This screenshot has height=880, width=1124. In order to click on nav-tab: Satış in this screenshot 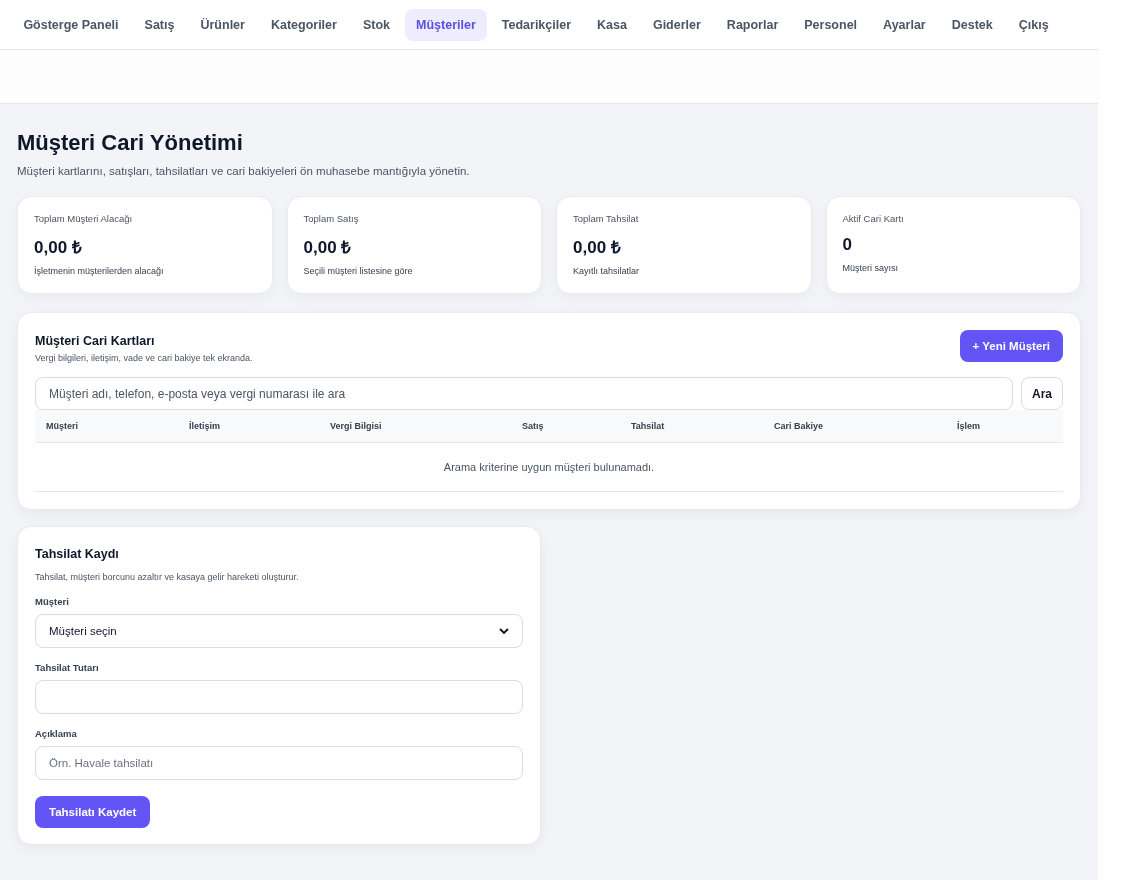, I will do `click(159, 24)`.